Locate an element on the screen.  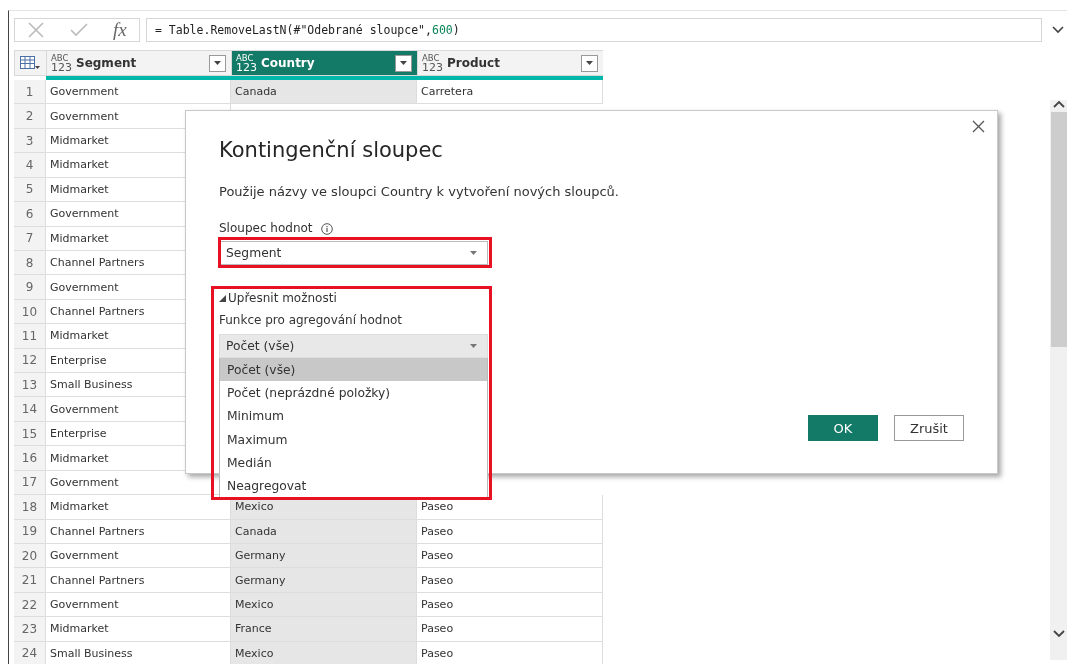
table-menu-button is located at coordinates (30, 63).